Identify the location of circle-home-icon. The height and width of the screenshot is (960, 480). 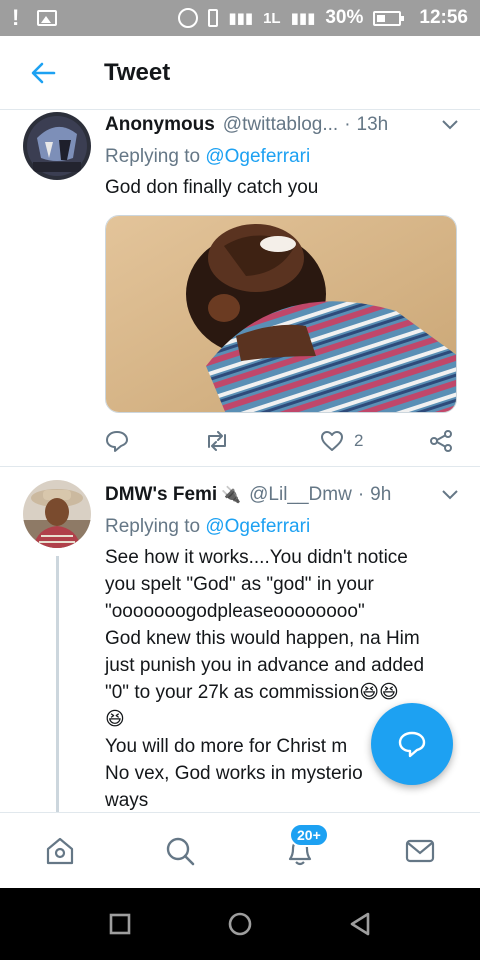
(240, 924).